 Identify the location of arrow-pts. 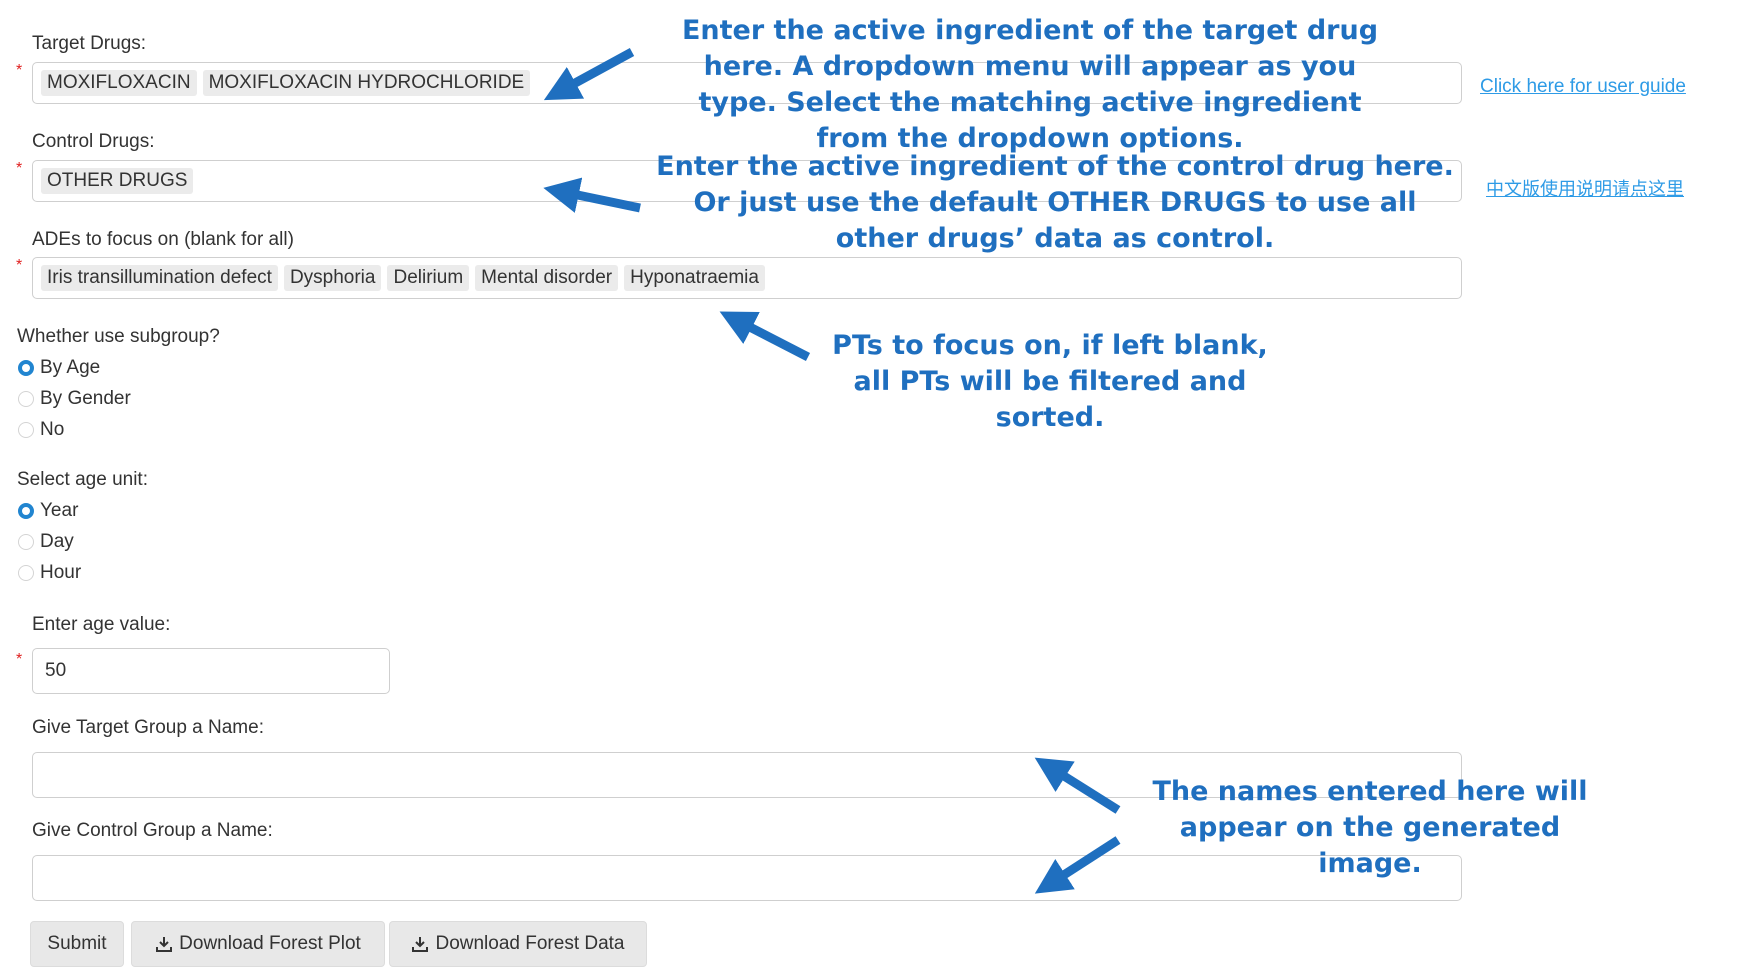
(765, 336).